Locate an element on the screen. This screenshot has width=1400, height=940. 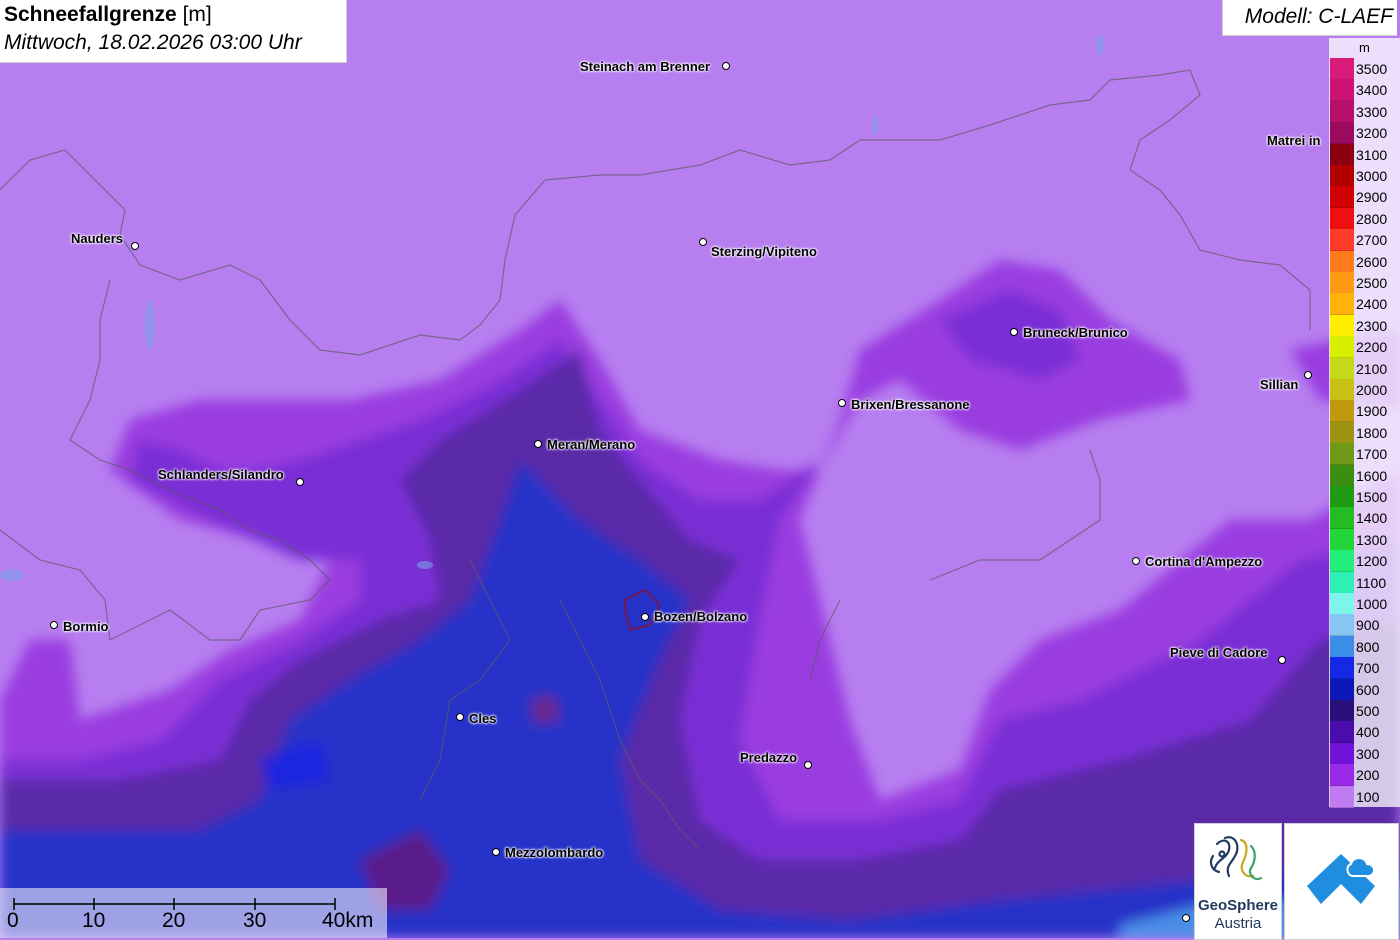
legend-row: 1300 is located at coordinates (1365, 539).